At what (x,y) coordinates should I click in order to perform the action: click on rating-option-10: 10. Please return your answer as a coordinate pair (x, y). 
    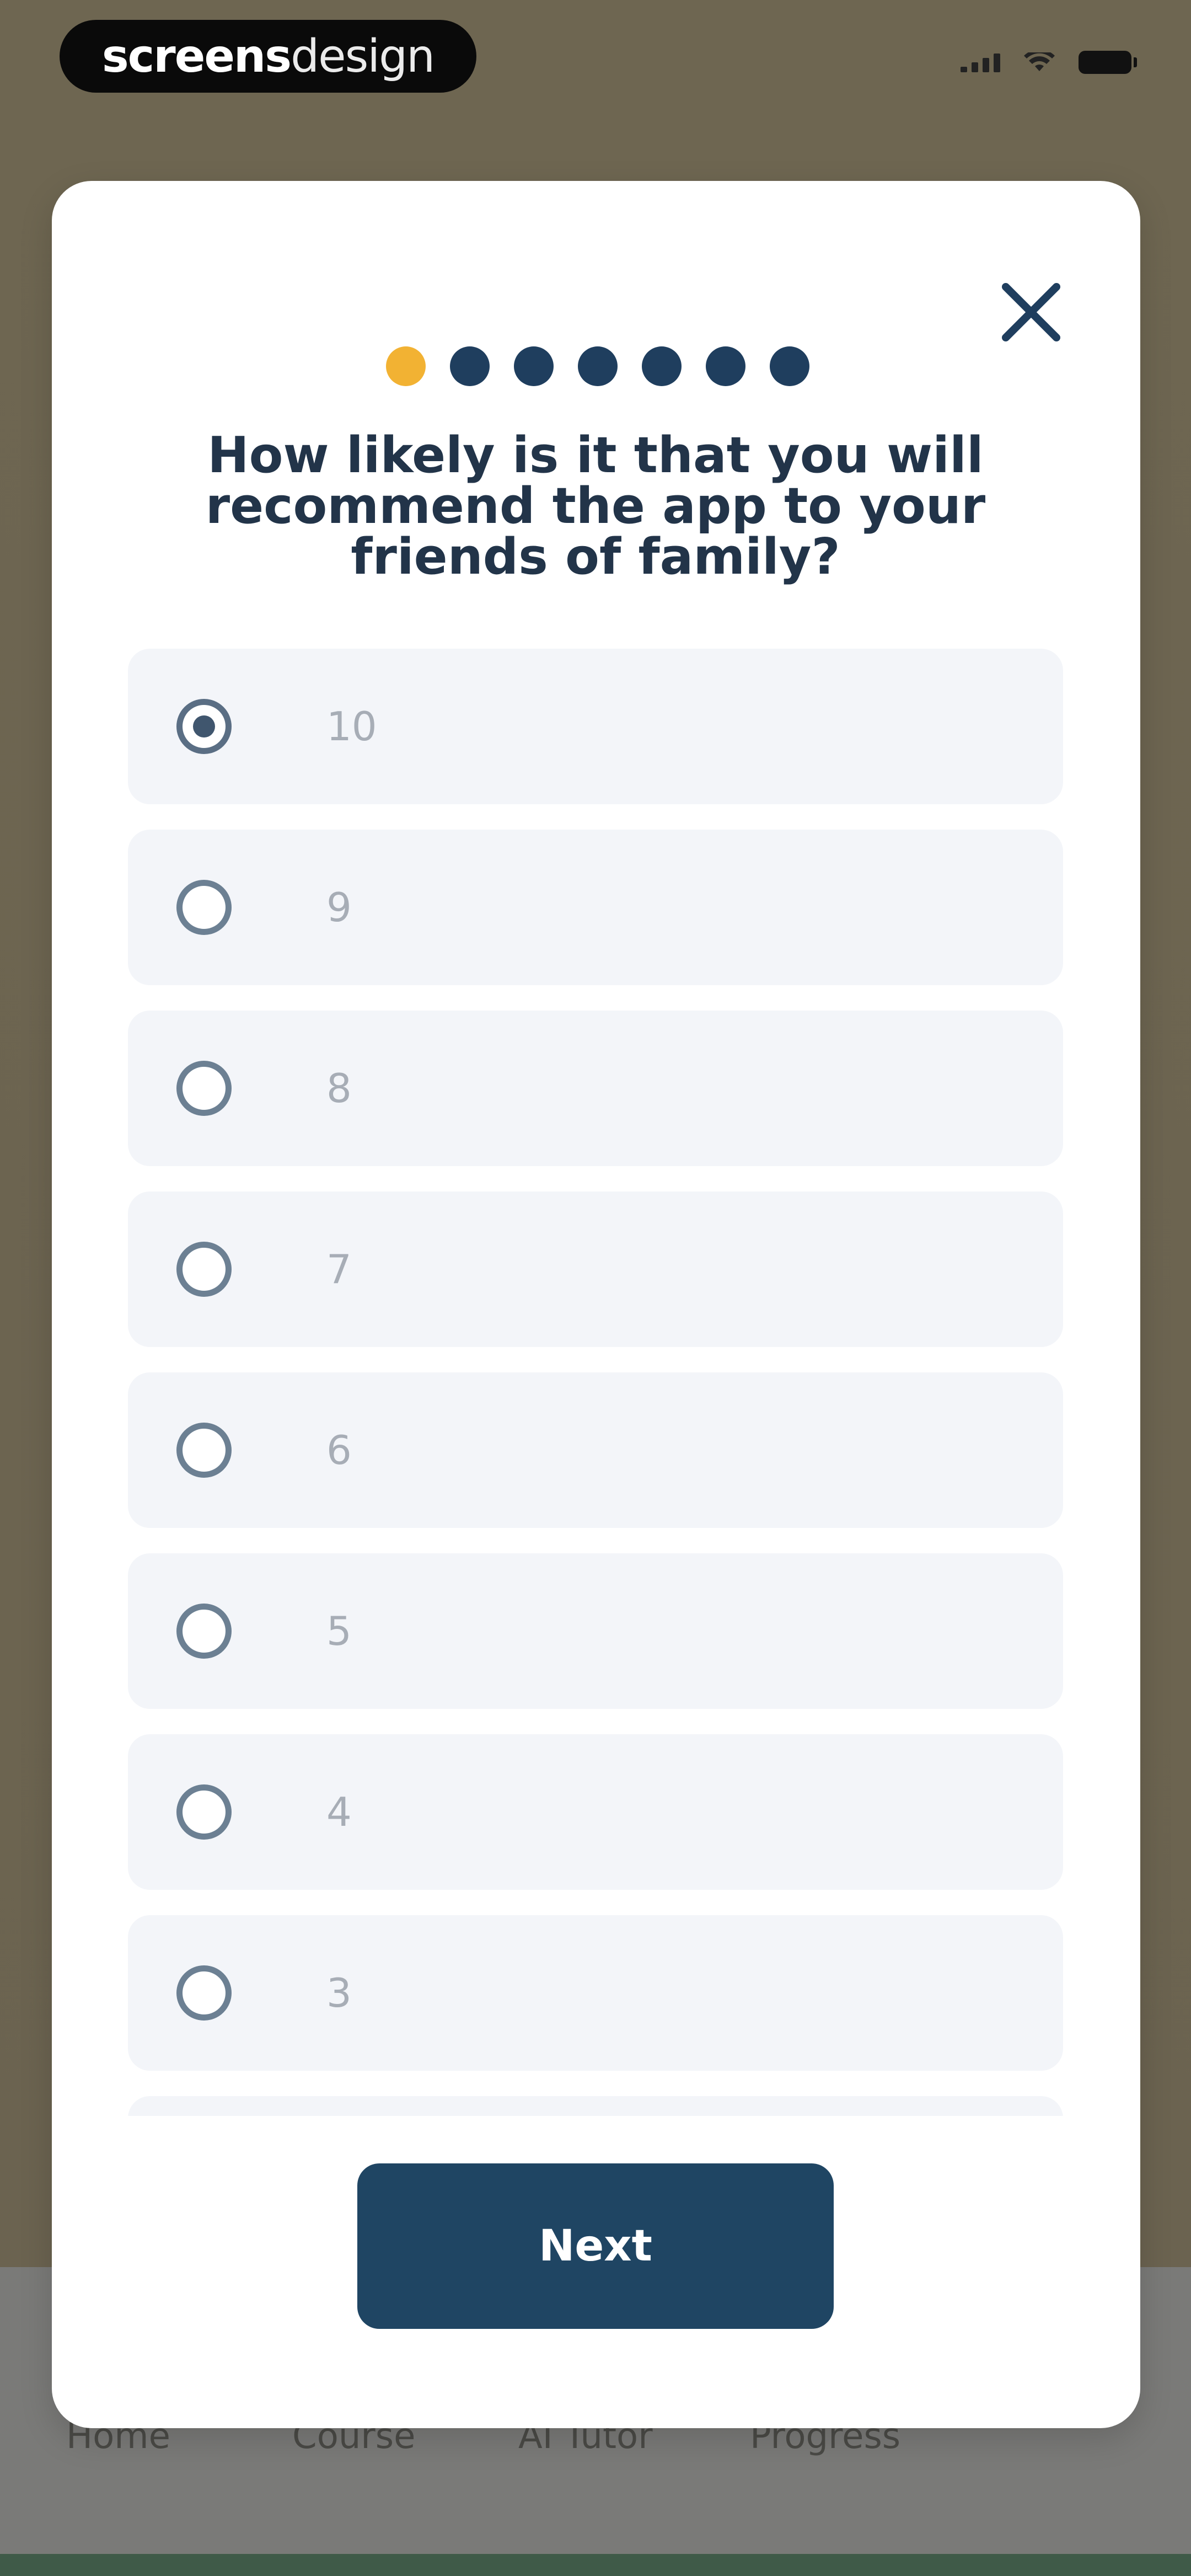
    Looking at the image, I should click on (595, 726).